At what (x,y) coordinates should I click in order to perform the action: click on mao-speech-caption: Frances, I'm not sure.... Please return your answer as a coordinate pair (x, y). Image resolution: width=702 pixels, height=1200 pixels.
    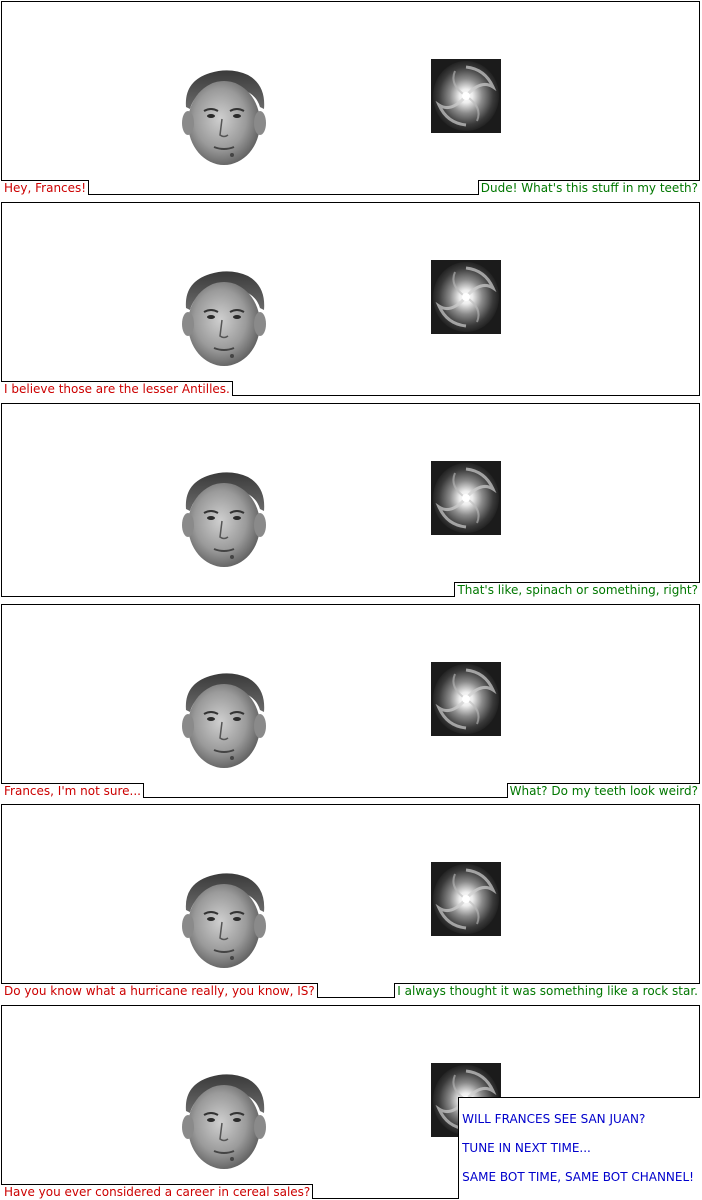
    Looking at the image, I should click on (72, 790).